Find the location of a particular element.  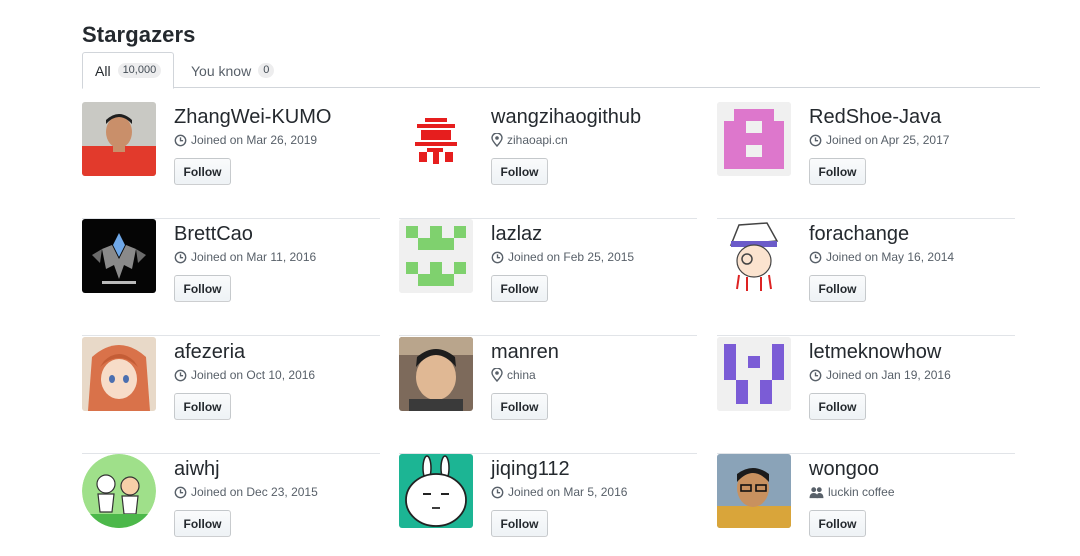

user-card-forachange: forachange Joined on May 16, 2014 Follow is located at coordinates (866, 277).